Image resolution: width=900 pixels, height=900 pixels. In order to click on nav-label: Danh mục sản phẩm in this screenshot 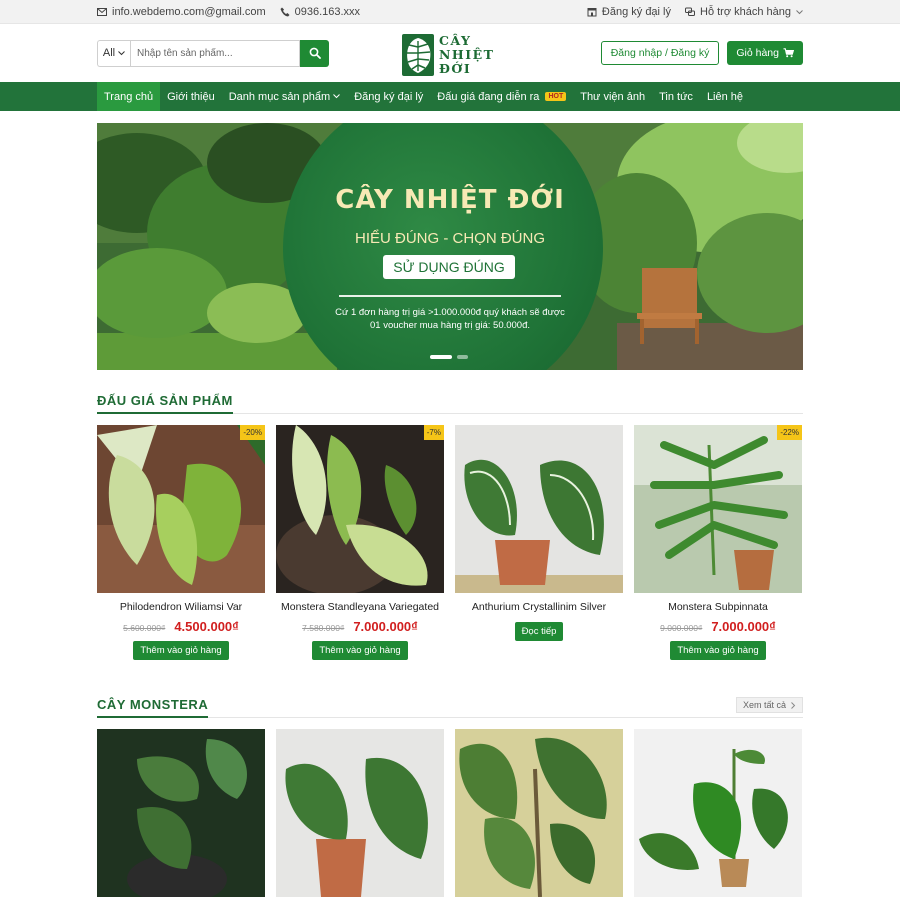, I will do `click(279, 96)`.